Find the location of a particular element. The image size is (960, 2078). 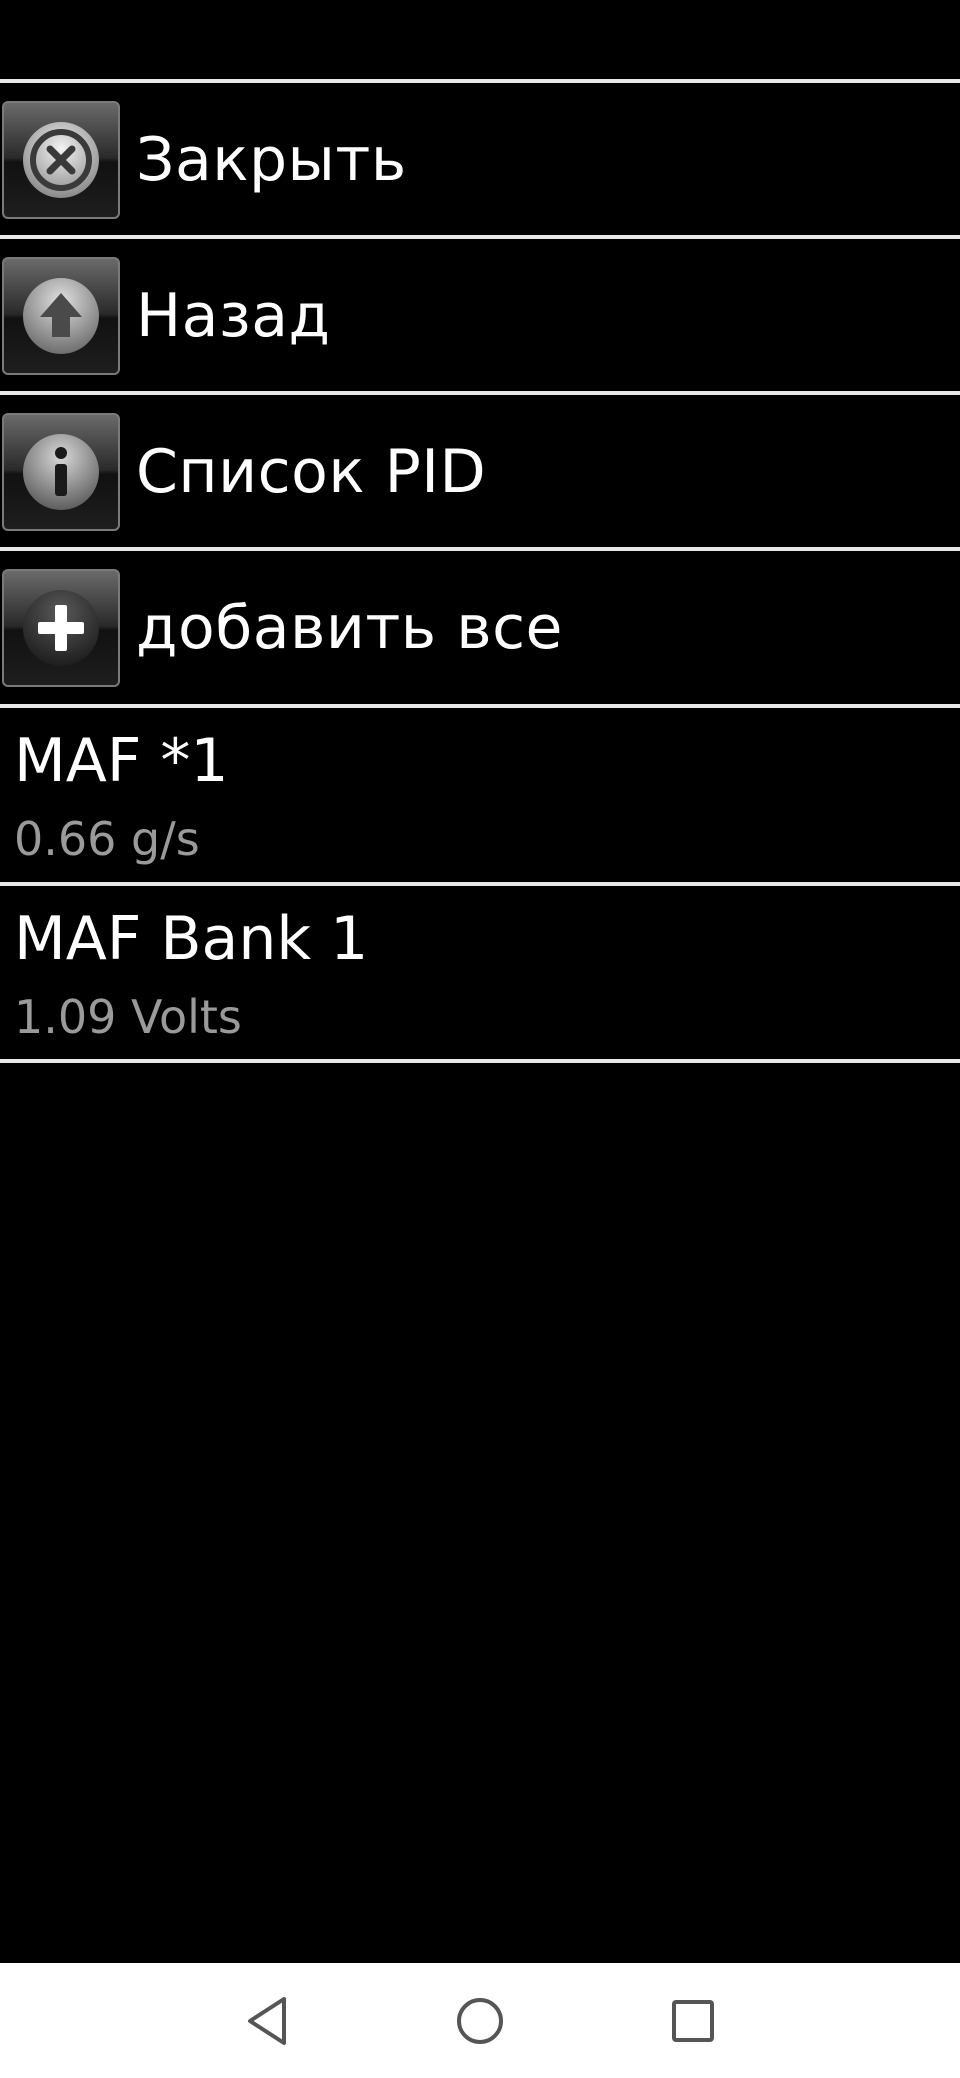

back-menu-item: Назад is located at coordinates (480, 316).